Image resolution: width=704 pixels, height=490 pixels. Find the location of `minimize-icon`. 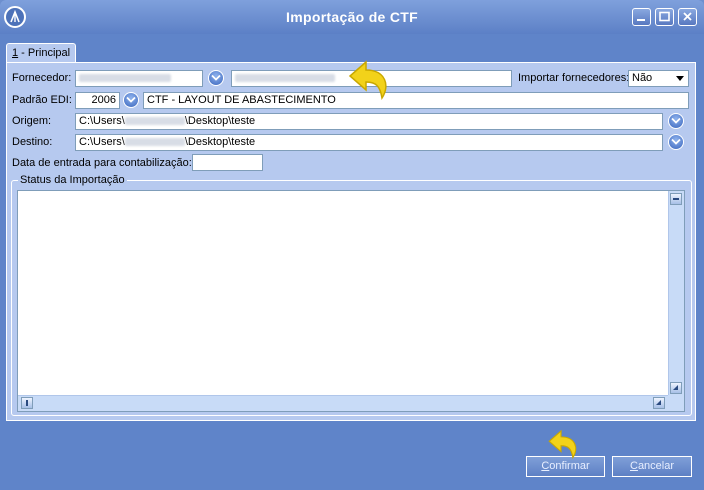

minimize-icon is located at coordinates (641, 20).